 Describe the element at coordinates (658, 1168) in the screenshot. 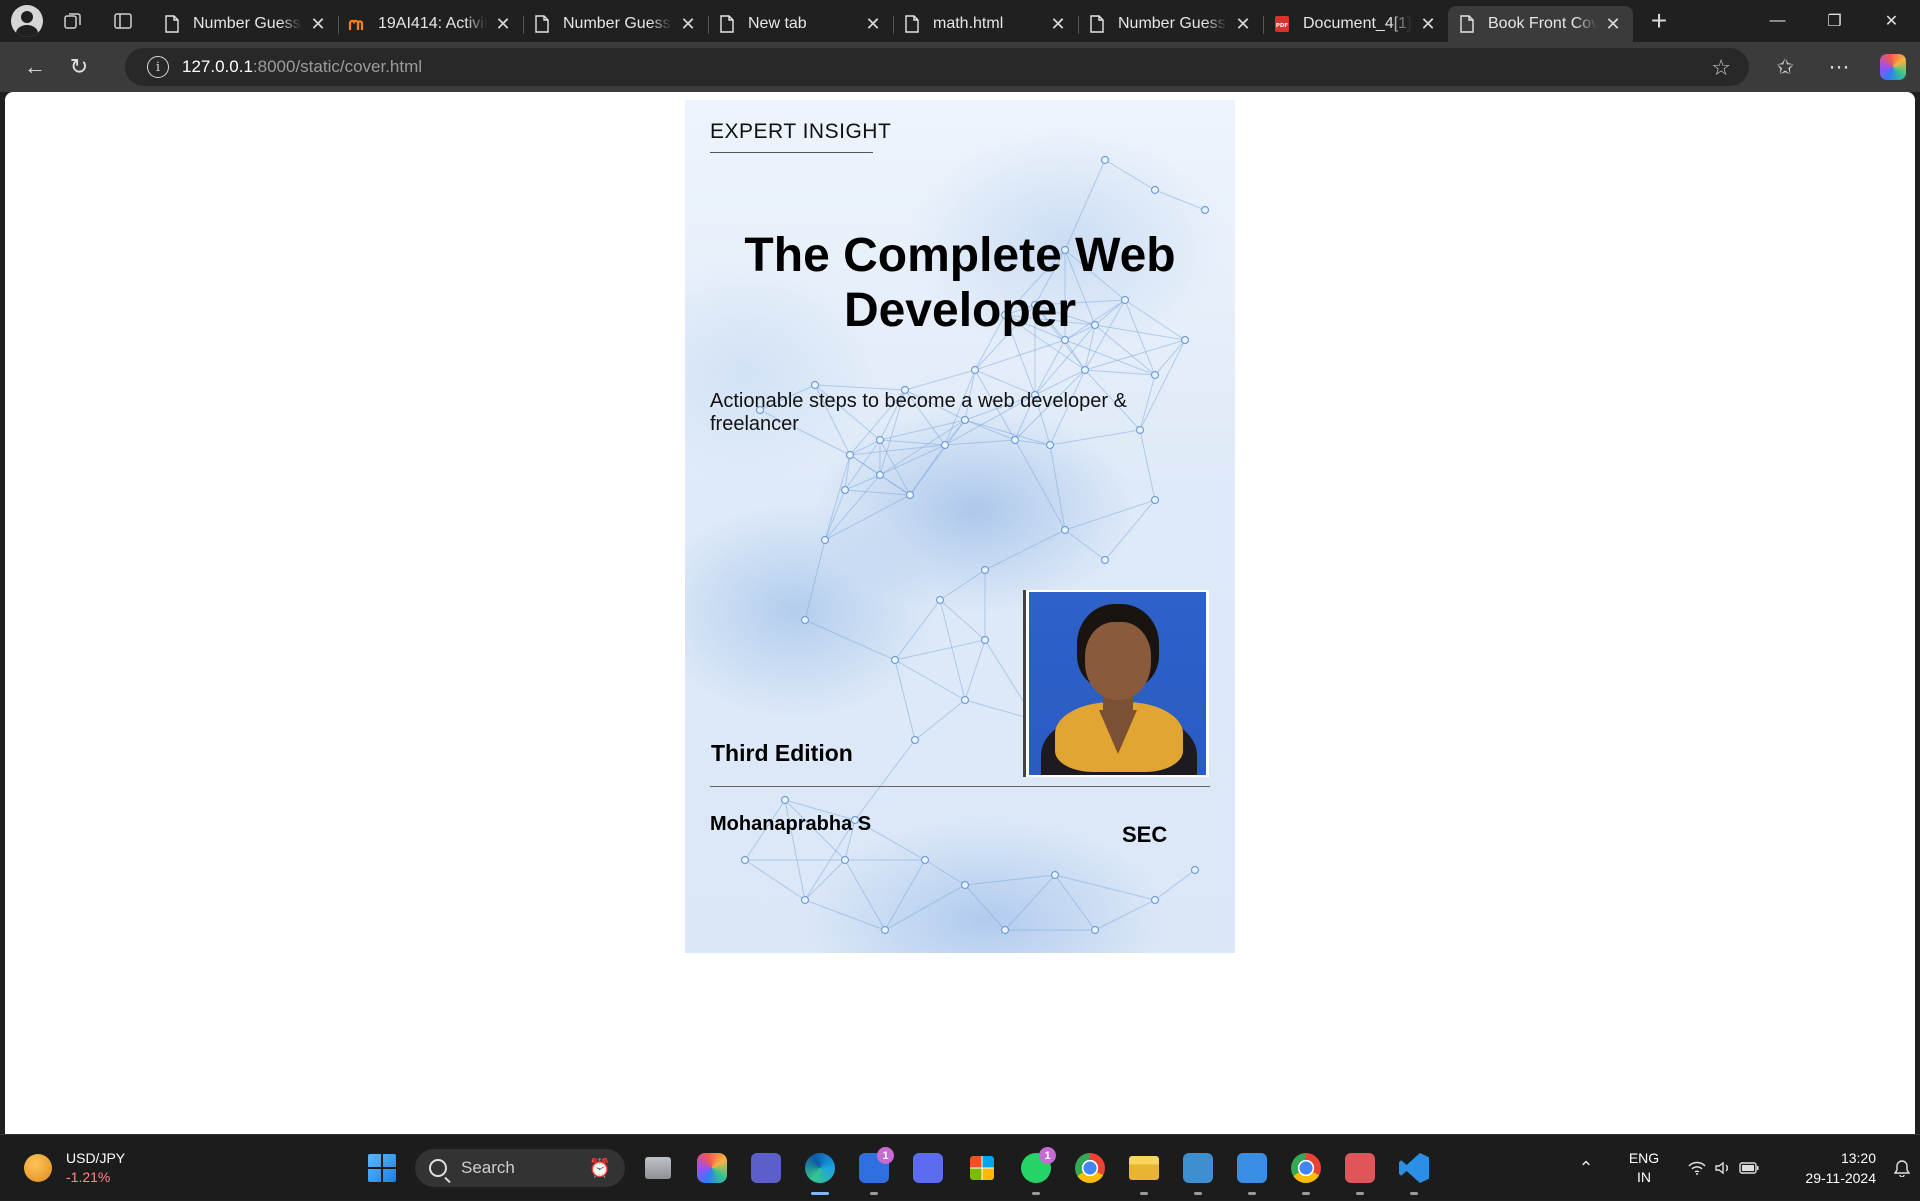

I see `task-view-icon` at that location.